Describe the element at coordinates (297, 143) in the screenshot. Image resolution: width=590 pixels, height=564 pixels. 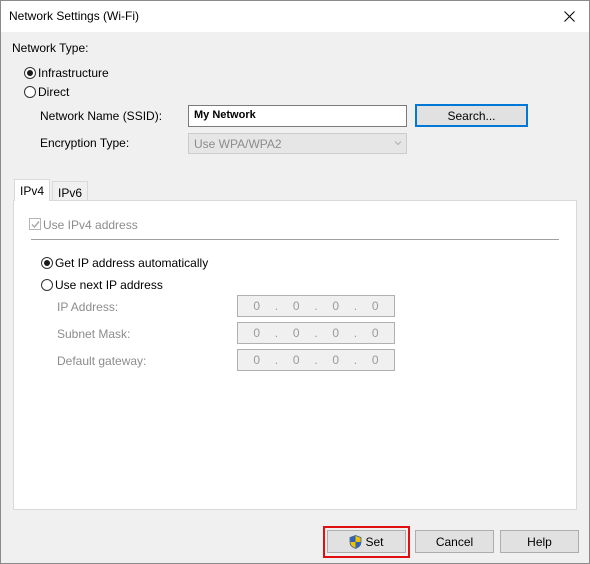
I see `encryption-select: Use WPA/WPA2` at that location.